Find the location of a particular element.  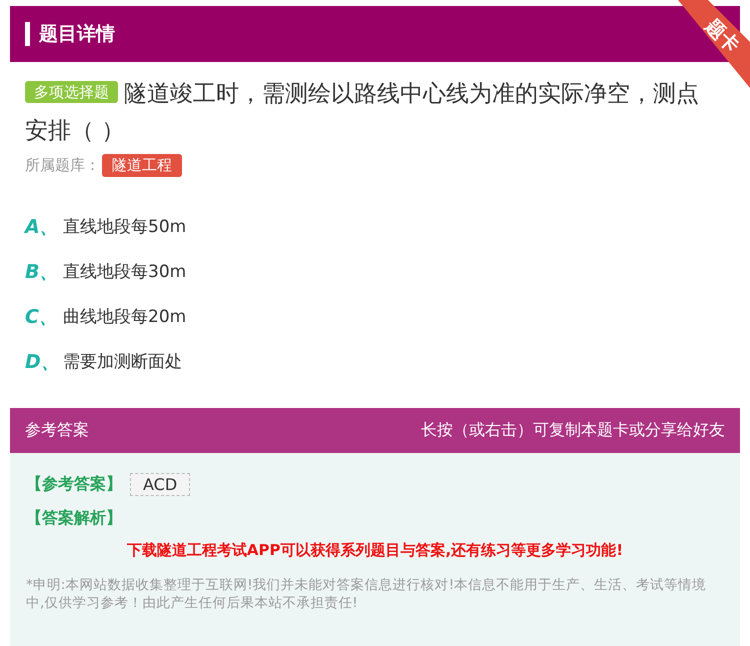

title-marker is located at coordinates (27, 34).